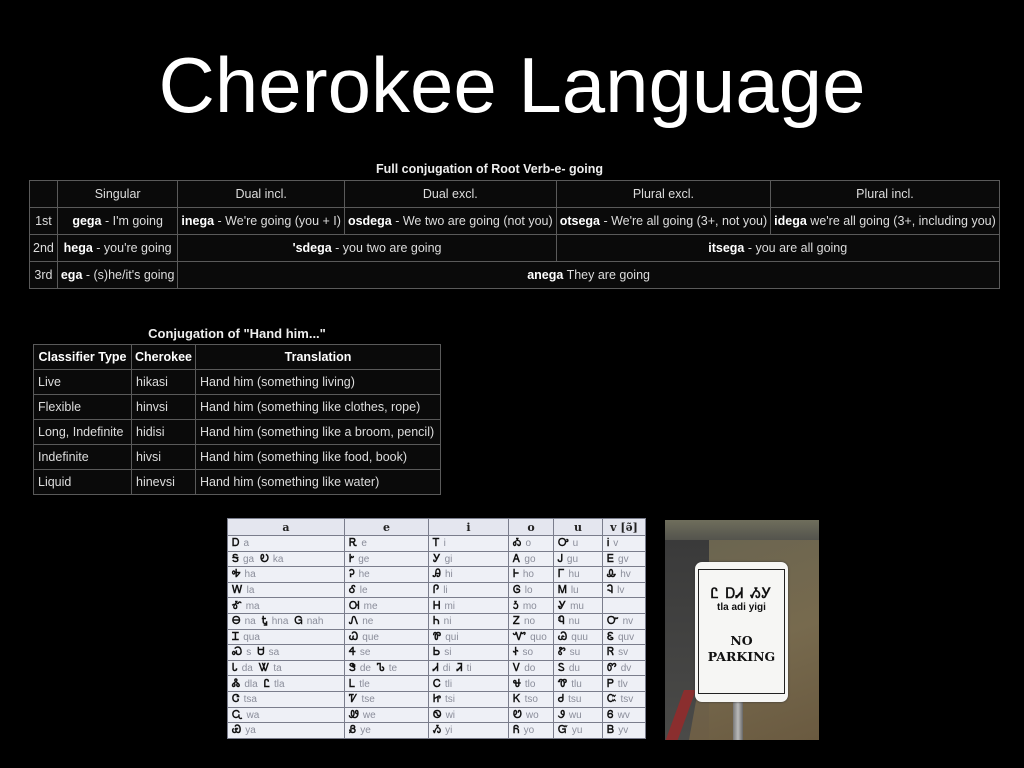  What do you see at coordinates (561, 699) in the screenshot?
I see `syllable-glyph: Ꮷ` at bounding box center [561, 699].